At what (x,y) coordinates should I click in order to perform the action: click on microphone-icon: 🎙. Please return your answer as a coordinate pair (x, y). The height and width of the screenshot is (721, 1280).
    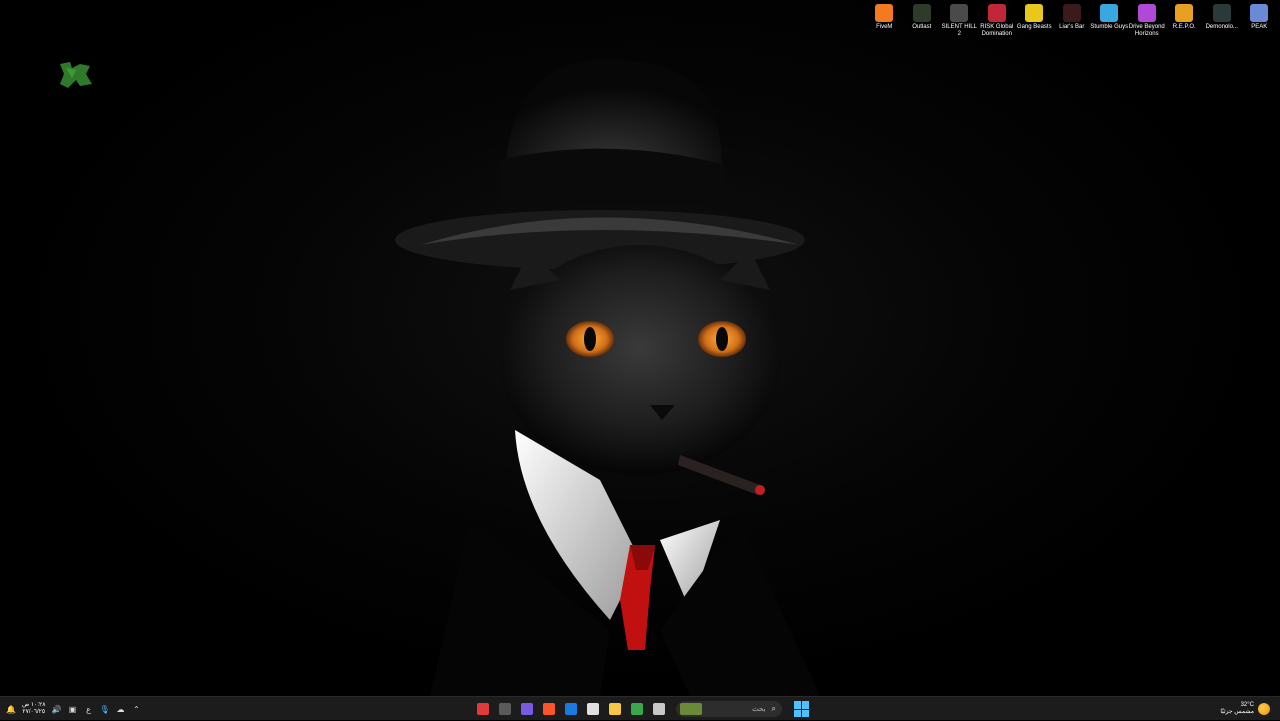
    Looking at the image, I should click on (104, 709).